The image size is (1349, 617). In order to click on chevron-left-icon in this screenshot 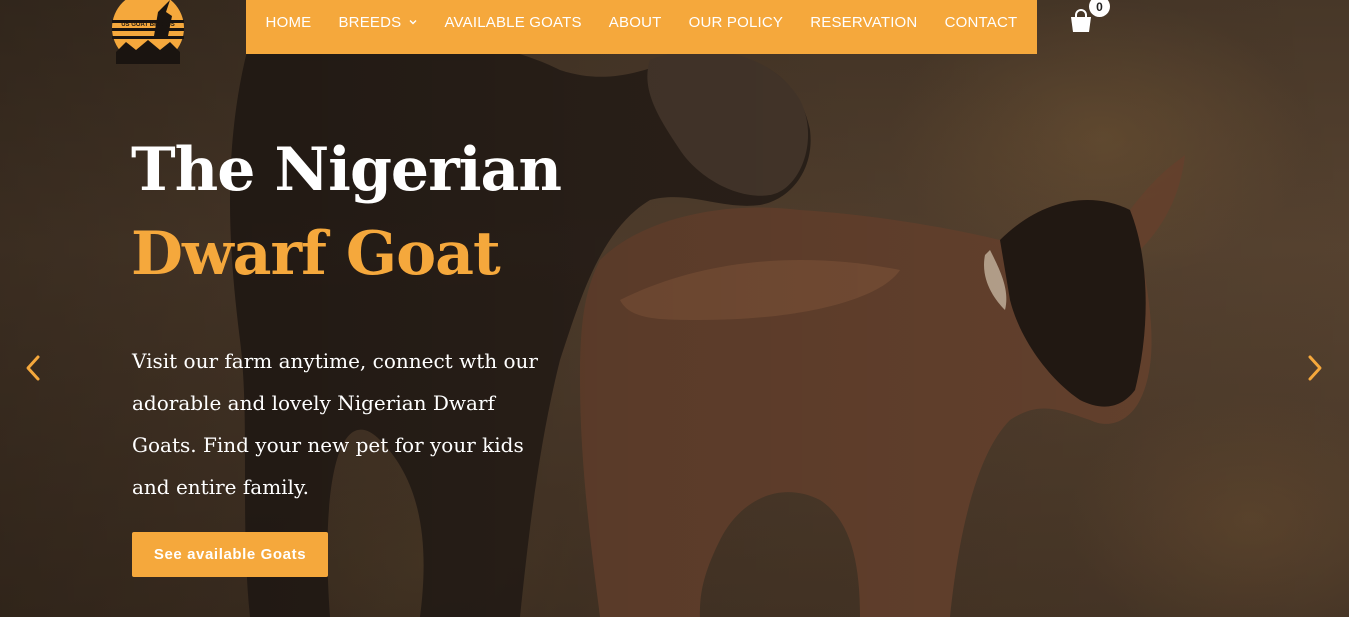, I will do `click(34, 368)`.